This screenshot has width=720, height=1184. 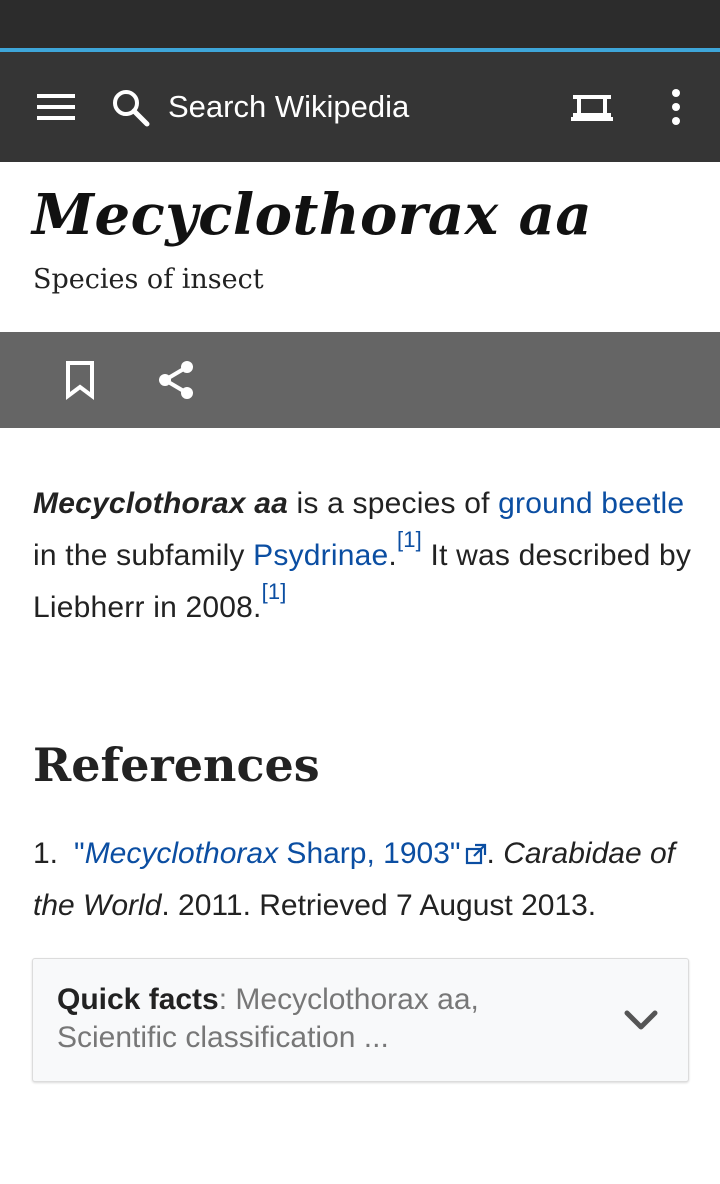 I want to click on share-button, so click(x=176, y=380).